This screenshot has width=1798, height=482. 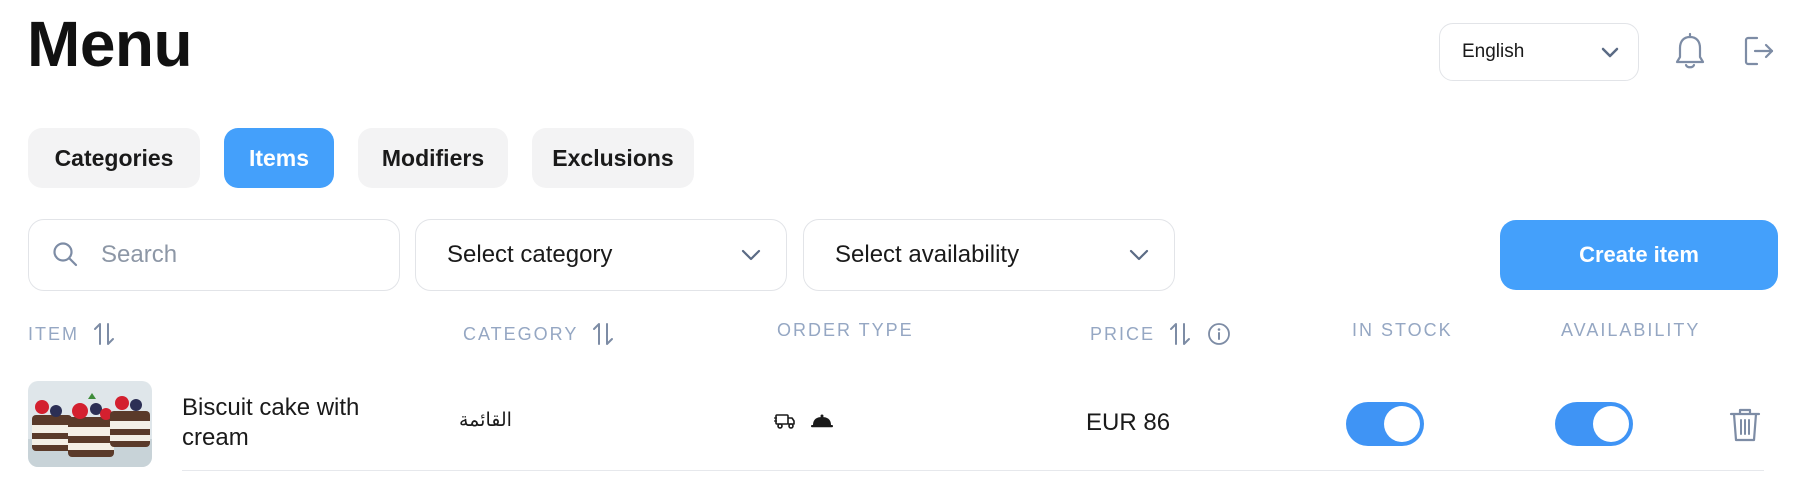 What do you see at coordinates (613, 158) in the screenshot?
I see `tab-exclusions: Exclusions` at bounding box center [613, 158].